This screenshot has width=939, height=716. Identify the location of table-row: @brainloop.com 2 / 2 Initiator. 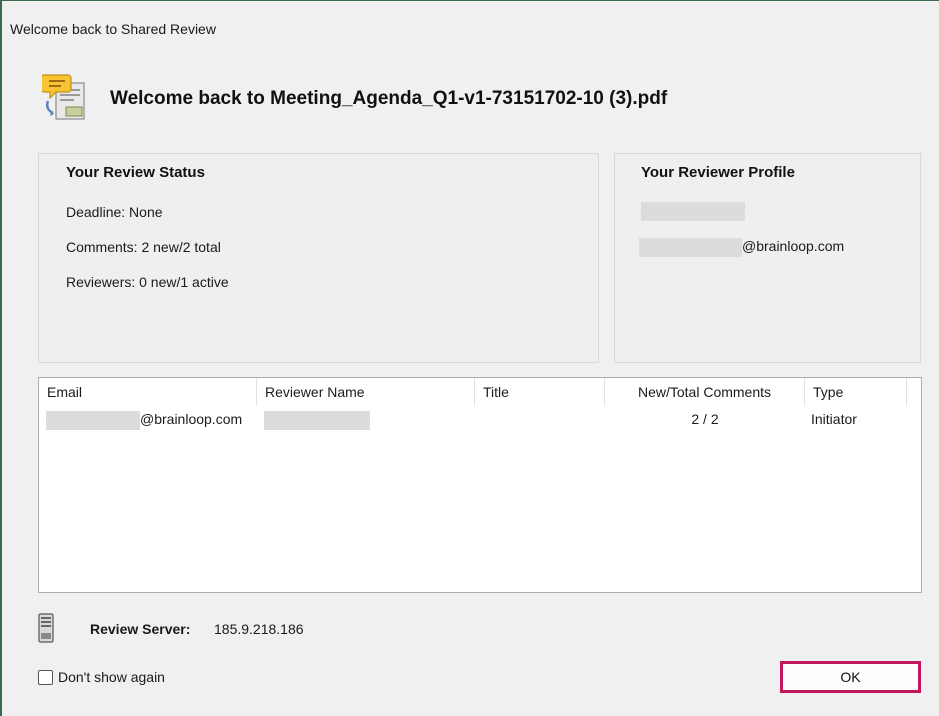
(480, 405).